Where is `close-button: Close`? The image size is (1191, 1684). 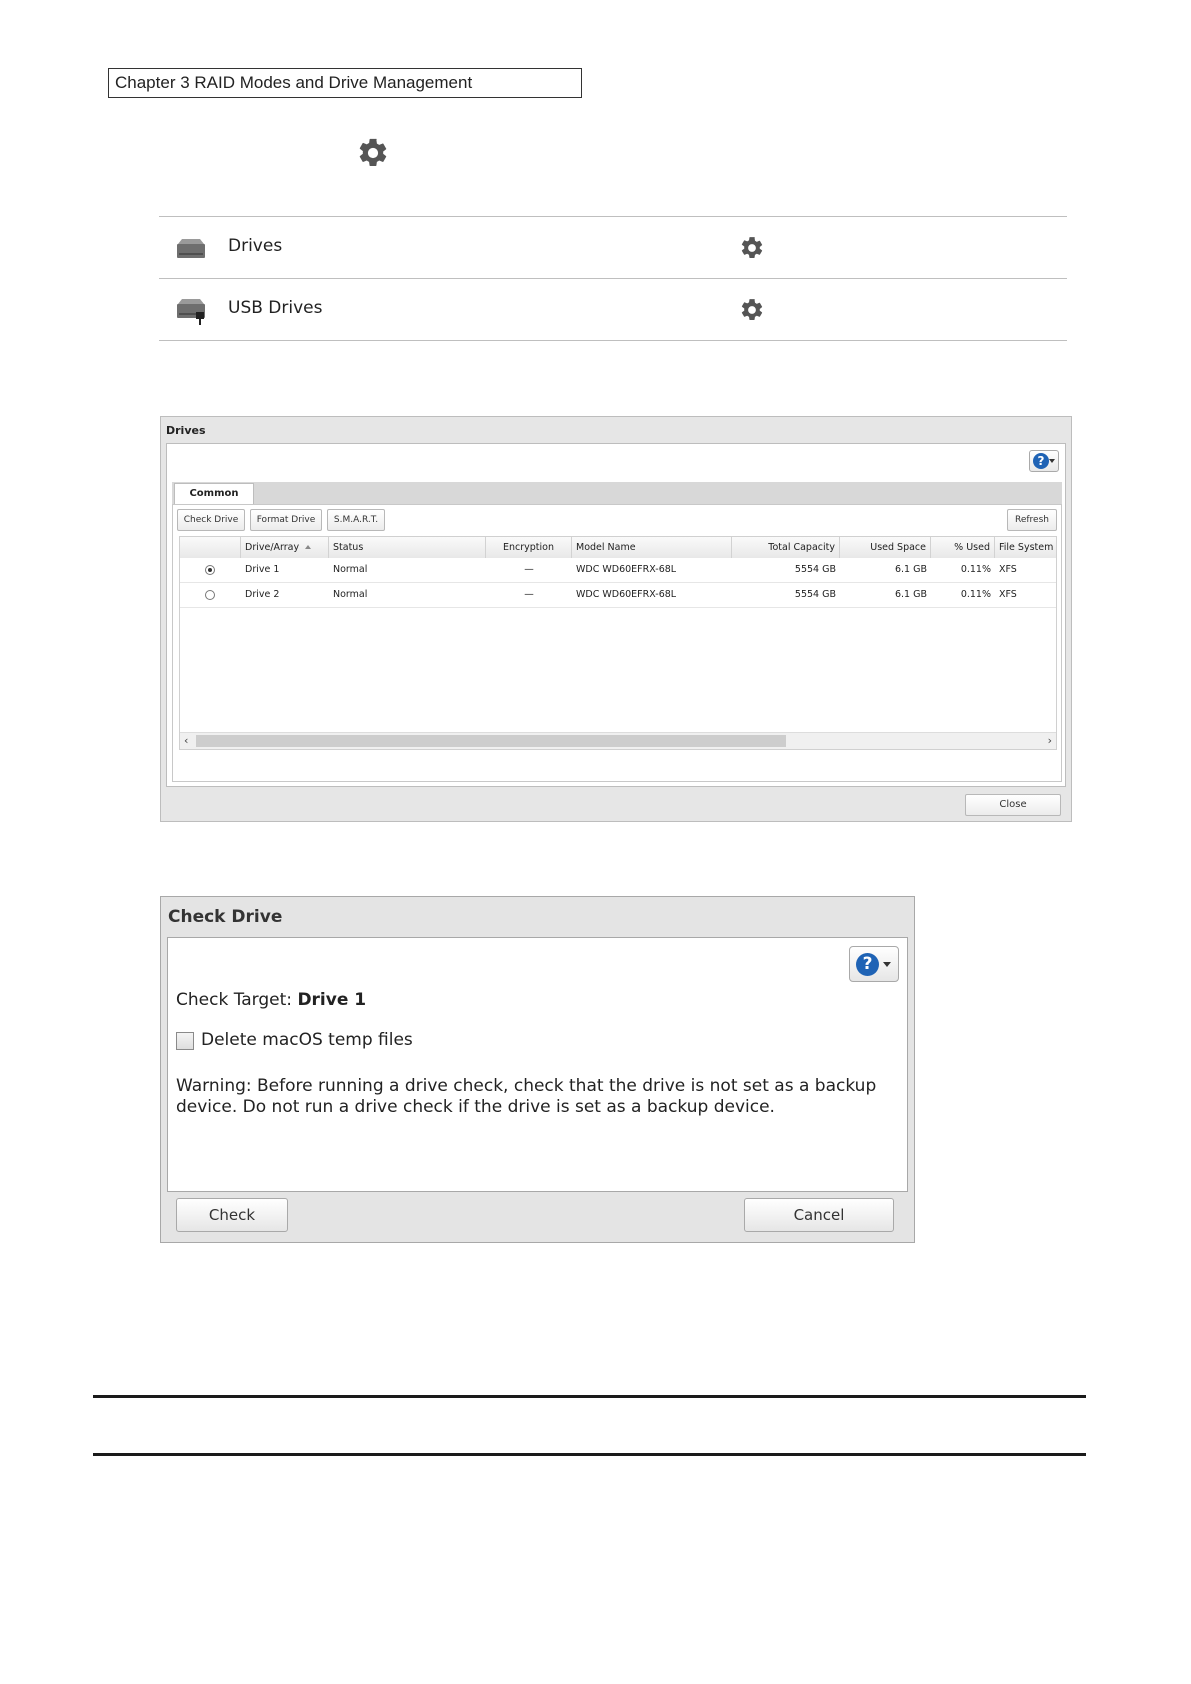 close-button: Close is located at coordinates (1013, 805).